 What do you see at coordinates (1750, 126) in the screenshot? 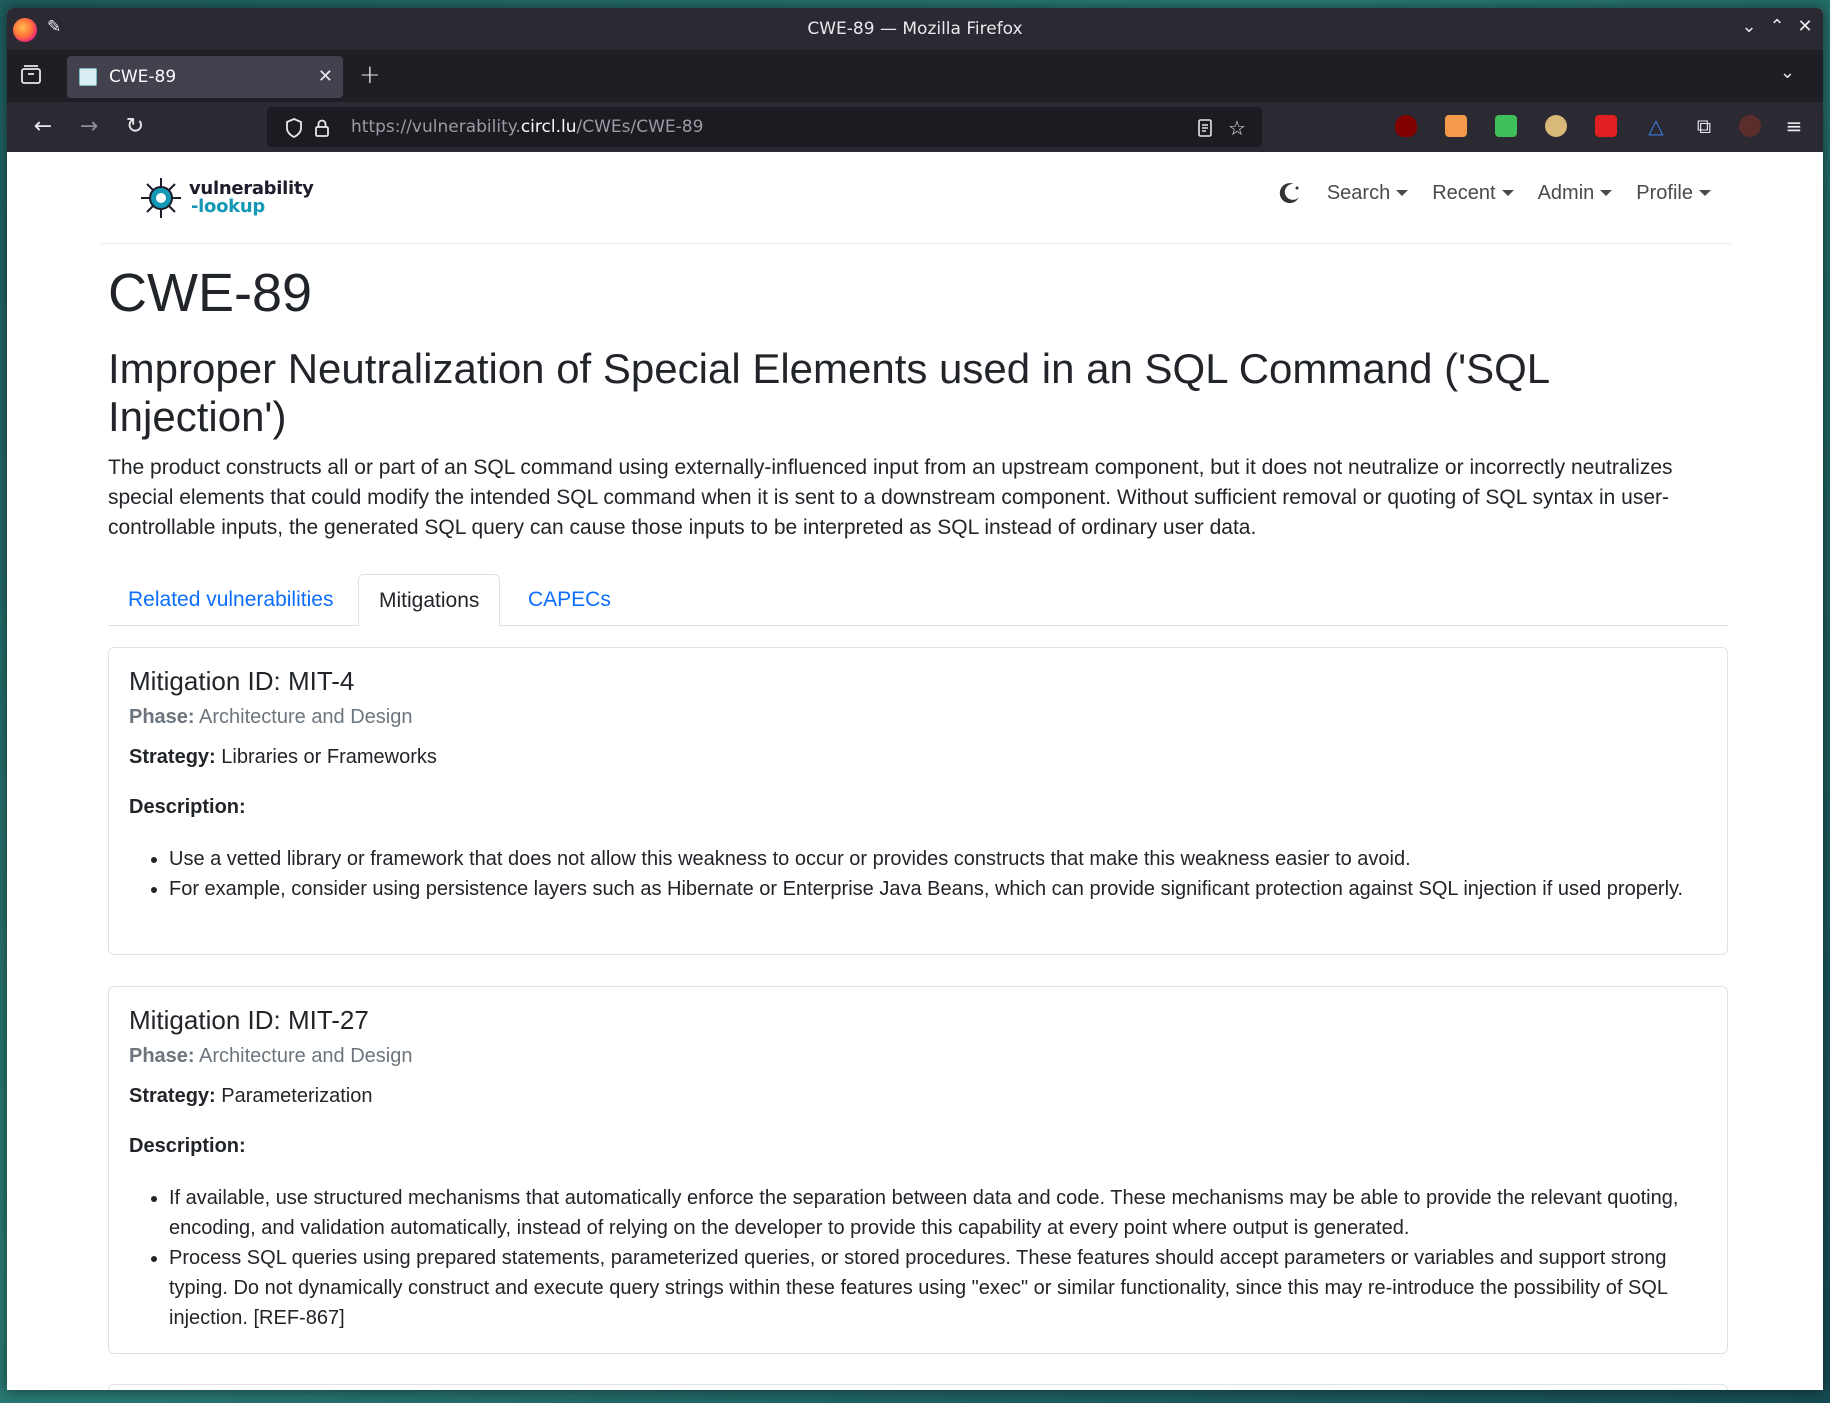
I see `profile-avatar-icon` at bounding box center [1750, 126].